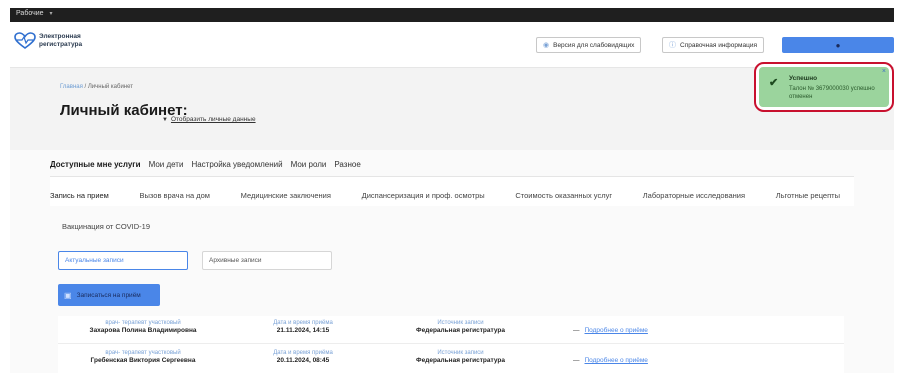 The image size is (898, 373). What do you see at coordinates (143, 330) in the screenshot?
I see `doctor-name: Захарова Полина Владимировна` at bounding box center [143, 330].